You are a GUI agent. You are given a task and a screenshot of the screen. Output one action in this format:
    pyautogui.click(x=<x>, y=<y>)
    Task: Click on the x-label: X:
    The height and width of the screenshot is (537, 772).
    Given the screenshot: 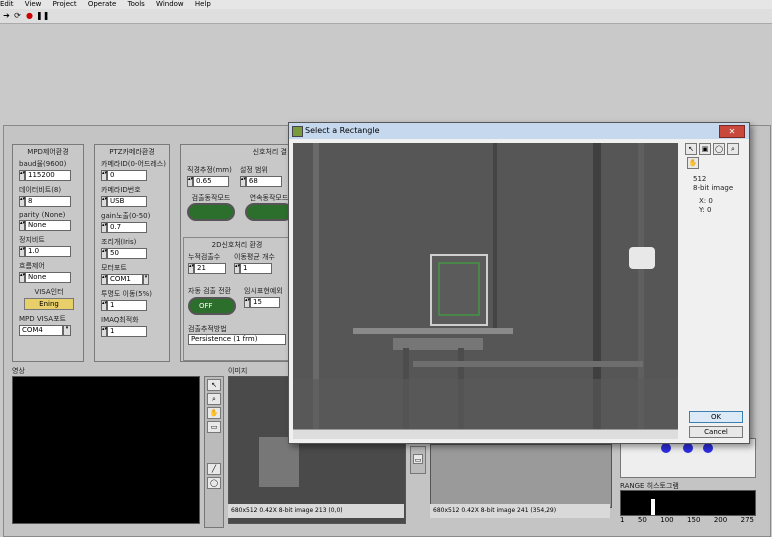 What is the action you would take?
    pyautogui.click(x=703, y=201)
    